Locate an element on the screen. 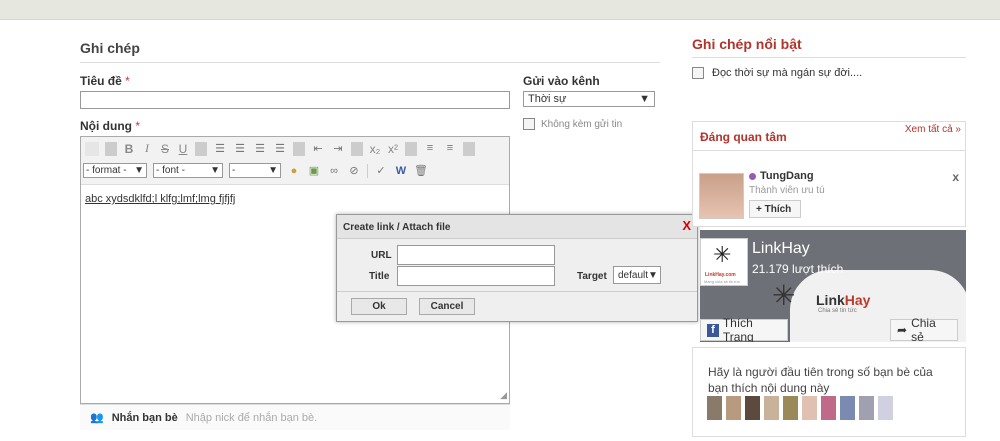 The width and height of the screenshot is (1000, 441). shirt-brand-sub: Chia sẻ tin tức is located at coordinates (837, 311).